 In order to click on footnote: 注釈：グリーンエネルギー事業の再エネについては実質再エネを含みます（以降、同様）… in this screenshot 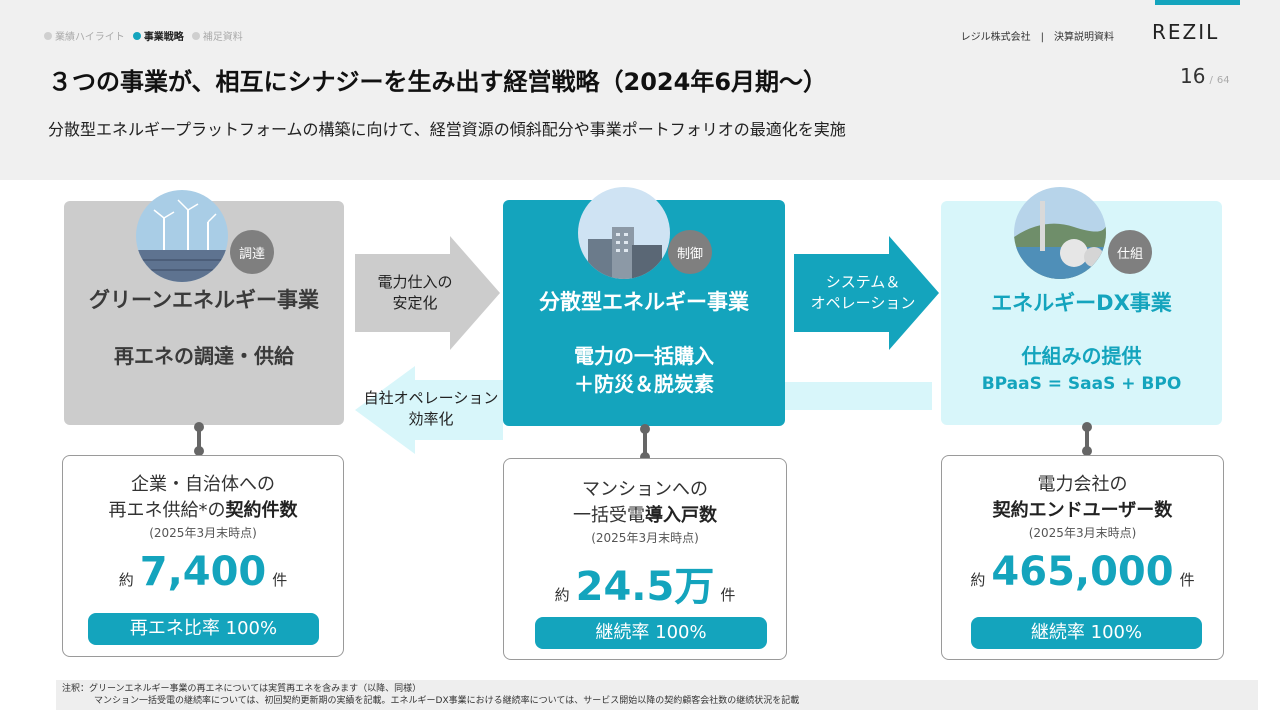, I will do `click(657, 695)`.